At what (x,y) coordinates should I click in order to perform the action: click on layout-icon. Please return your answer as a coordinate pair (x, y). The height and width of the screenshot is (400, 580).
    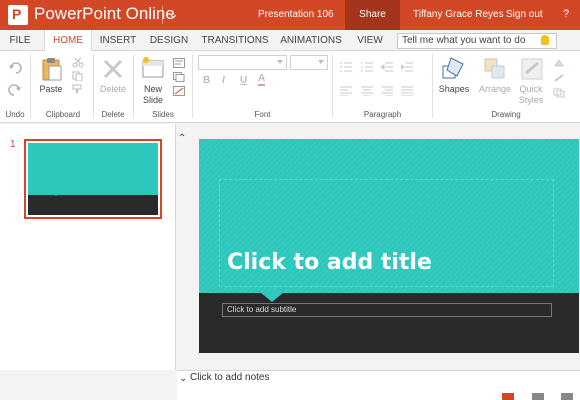
    Looking at the image, I should click on (179, 63).